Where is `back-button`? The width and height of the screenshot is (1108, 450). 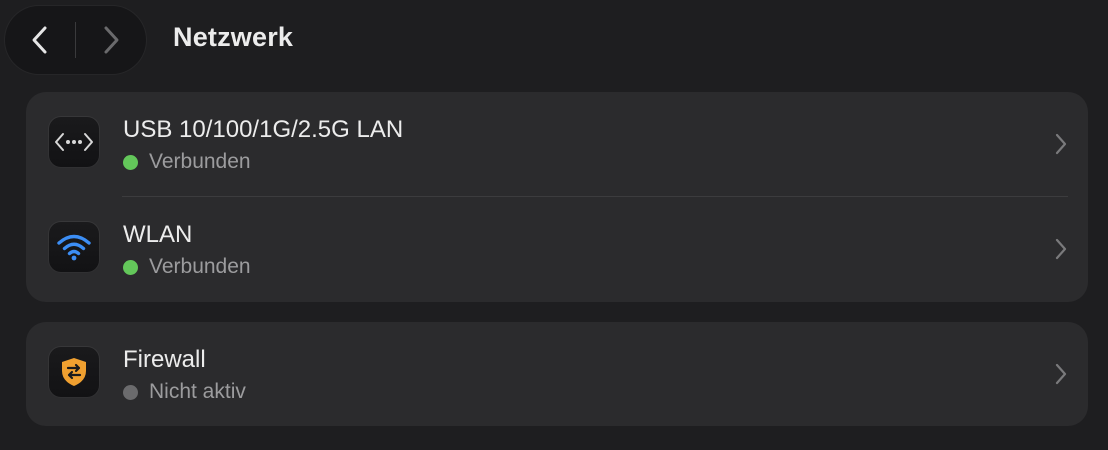 back-button is located at coordinates (40, 40).